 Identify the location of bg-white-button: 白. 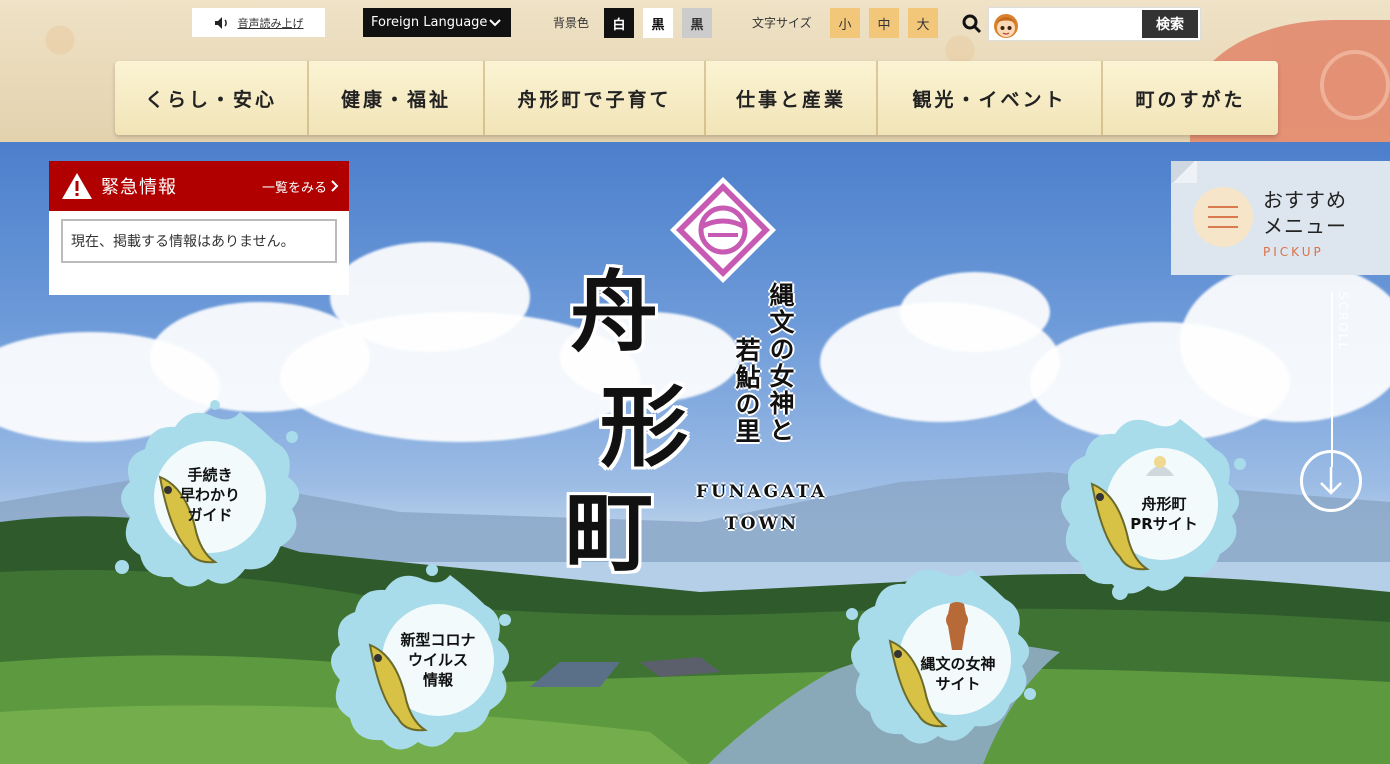
(619, 23).